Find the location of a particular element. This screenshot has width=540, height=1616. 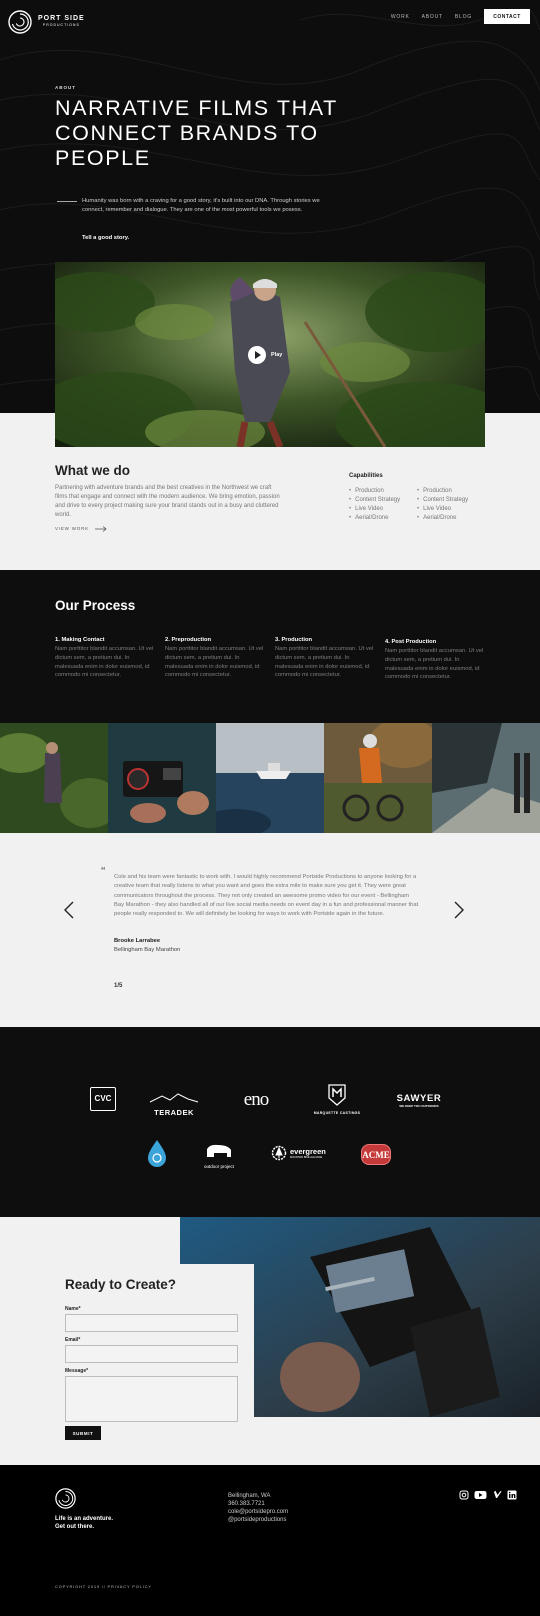

shield-icon is located at coordinates (337, 1095).